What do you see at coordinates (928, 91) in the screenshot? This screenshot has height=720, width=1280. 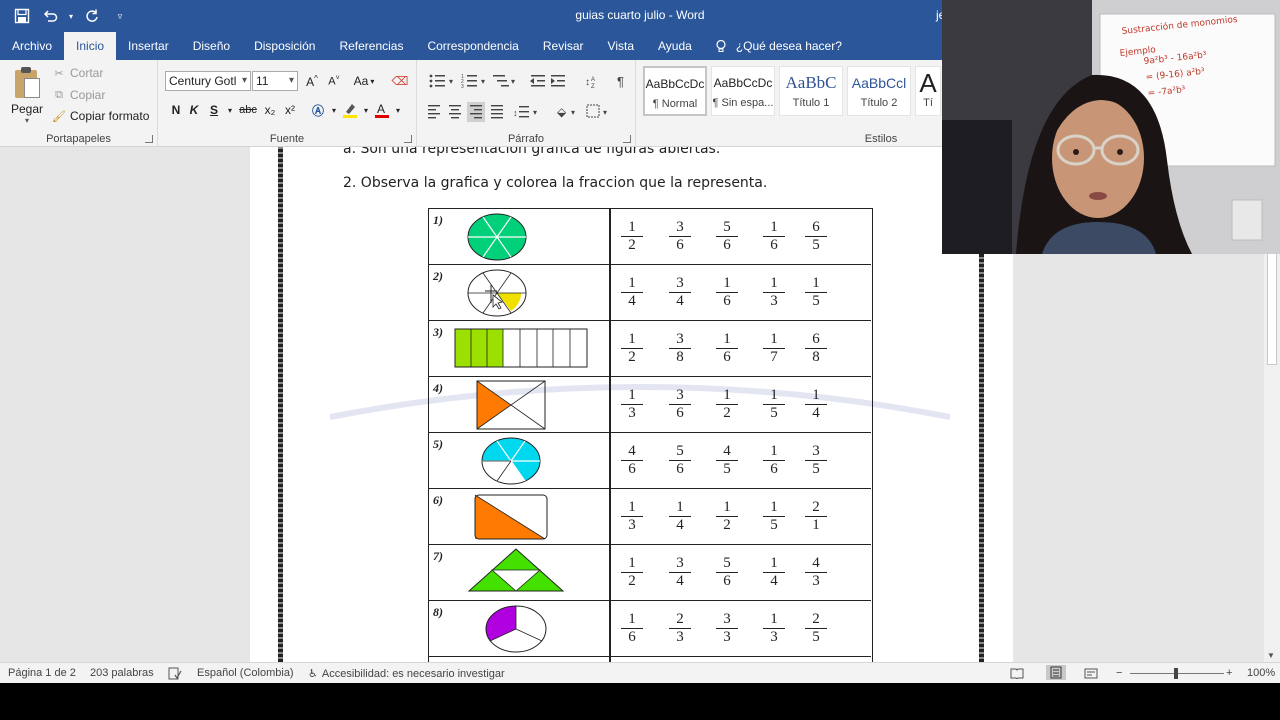 I see `style-title: A Tí` at bounding box center [928, 91].